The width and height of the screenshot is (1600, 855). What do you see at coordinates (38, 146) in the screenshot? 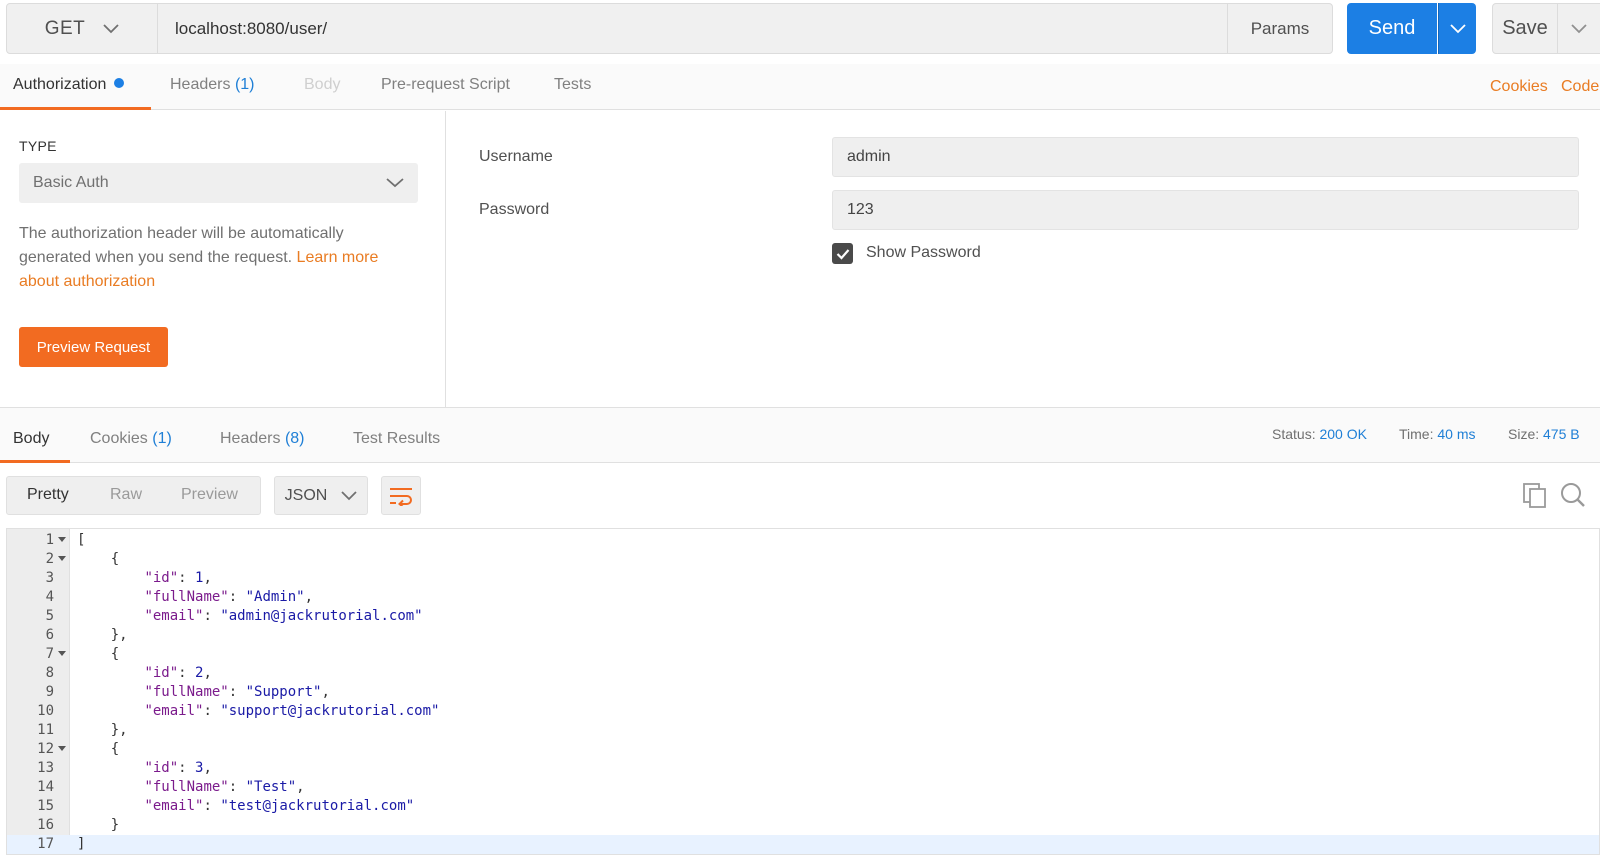
I see `auth-type-label: TYPE` at bounding box center [38, 146].